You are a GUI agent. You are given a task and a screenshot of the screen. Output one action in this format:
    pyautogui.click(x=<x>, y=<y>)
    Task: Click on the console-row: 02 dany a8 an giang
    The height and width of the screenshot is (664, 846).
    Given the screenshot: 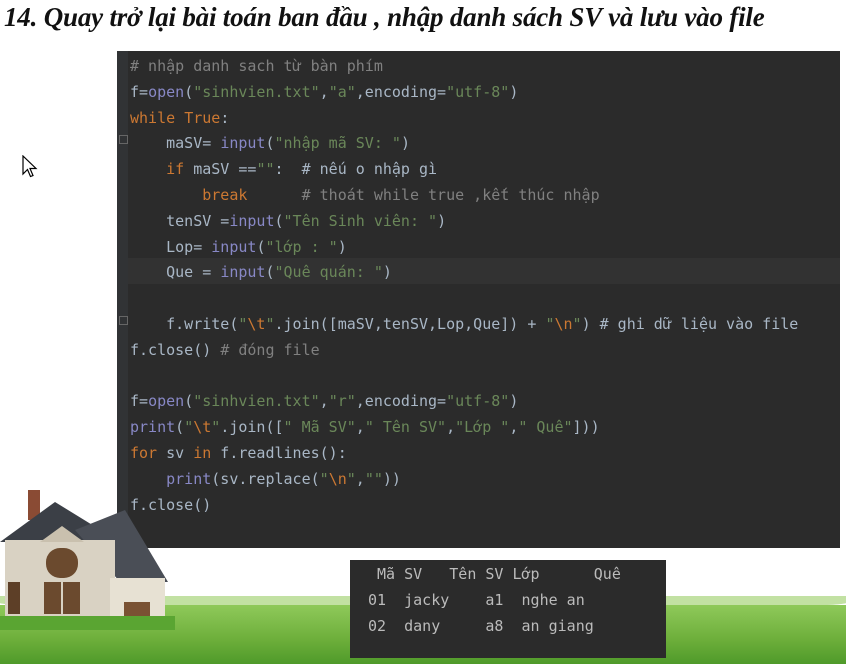 What is the action you would take?
    pyautogui.click(x=481, y=626)
    